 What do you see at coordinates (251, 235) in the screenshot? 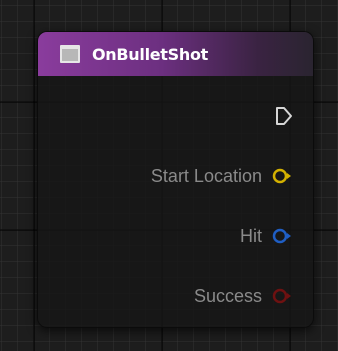
I see `hit-label: Hit` at bounding box center [251, 235].